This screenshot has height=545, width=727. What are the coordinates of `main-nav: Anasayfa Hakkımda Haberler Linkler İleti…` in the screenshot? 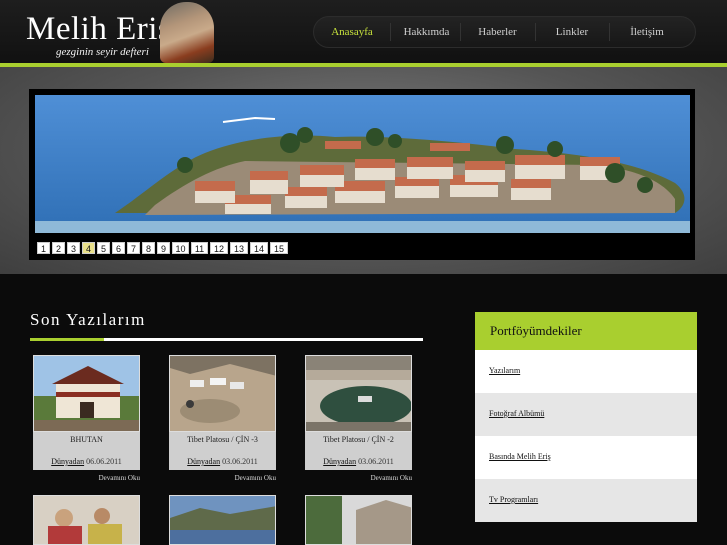 It's located at (504, 32).